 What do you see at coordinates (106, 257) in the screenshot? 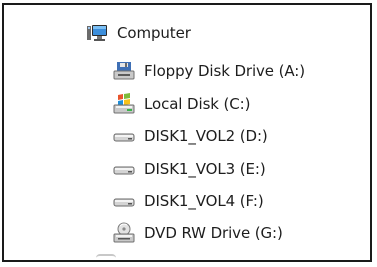
I see `next-item-partial` at bounding box center [106, 257].